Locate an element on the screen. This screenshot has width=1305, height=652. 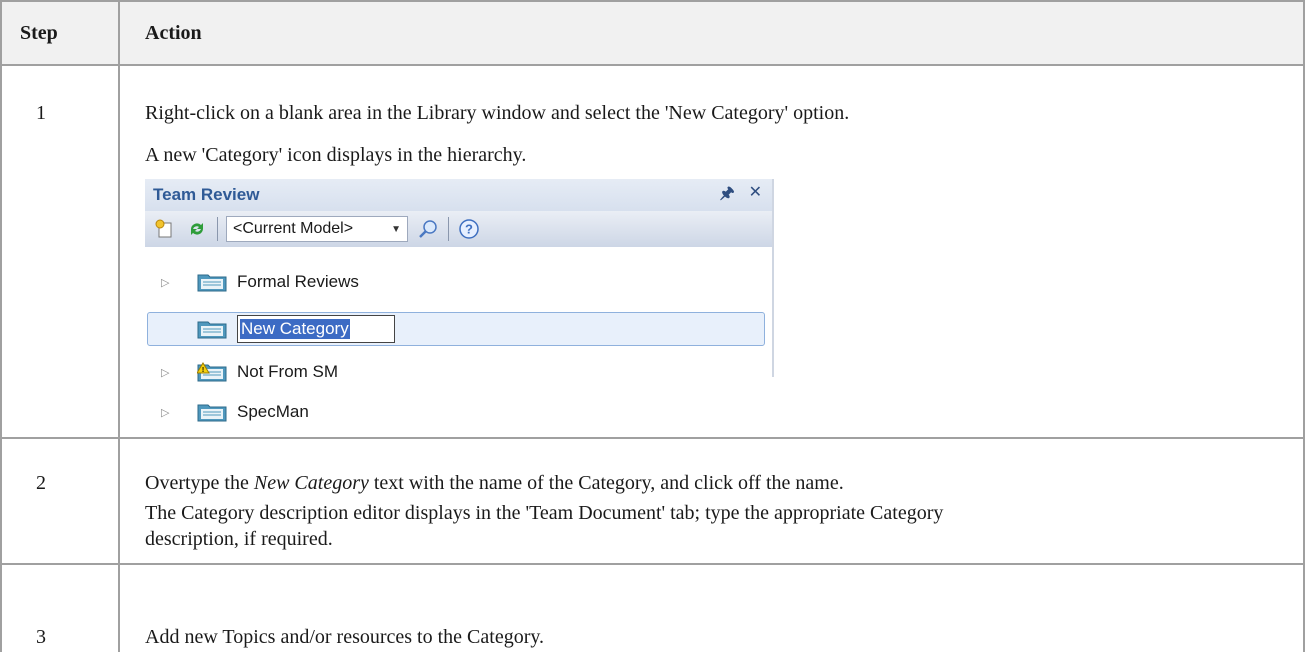
tree-item-label: Not From SM is located at coordinates (288, 371).